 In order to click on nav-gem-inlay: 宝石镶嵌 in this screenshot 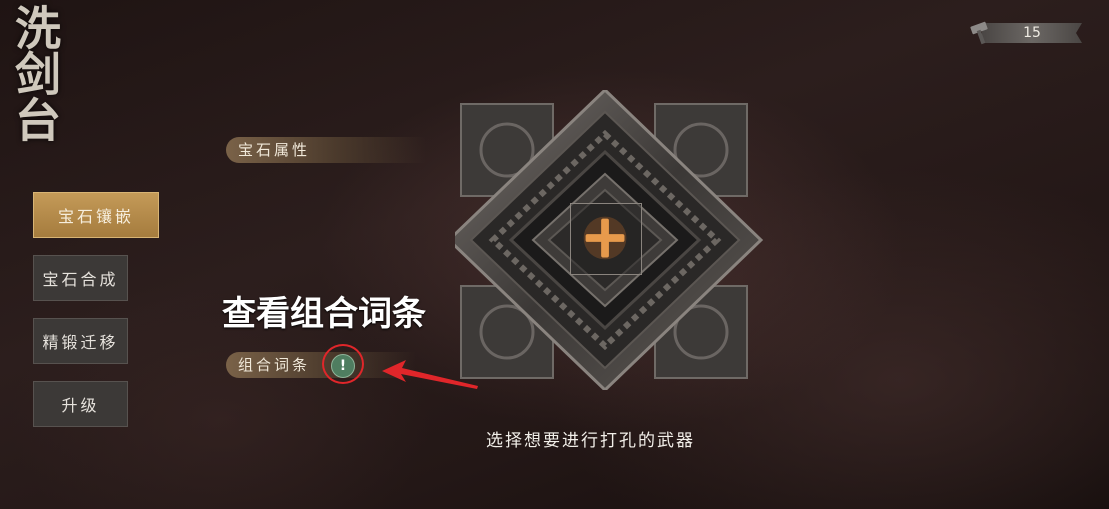, I will do `click(96, 215)`.